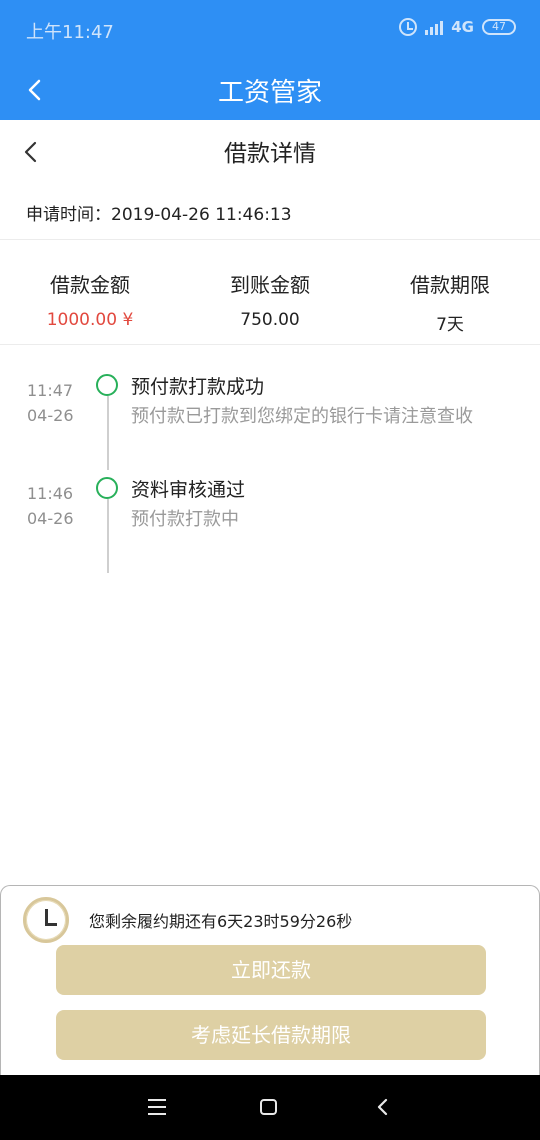  Describe the element at coordinates (383, 1107) in the screenshot. I see `back-icon` at that location.